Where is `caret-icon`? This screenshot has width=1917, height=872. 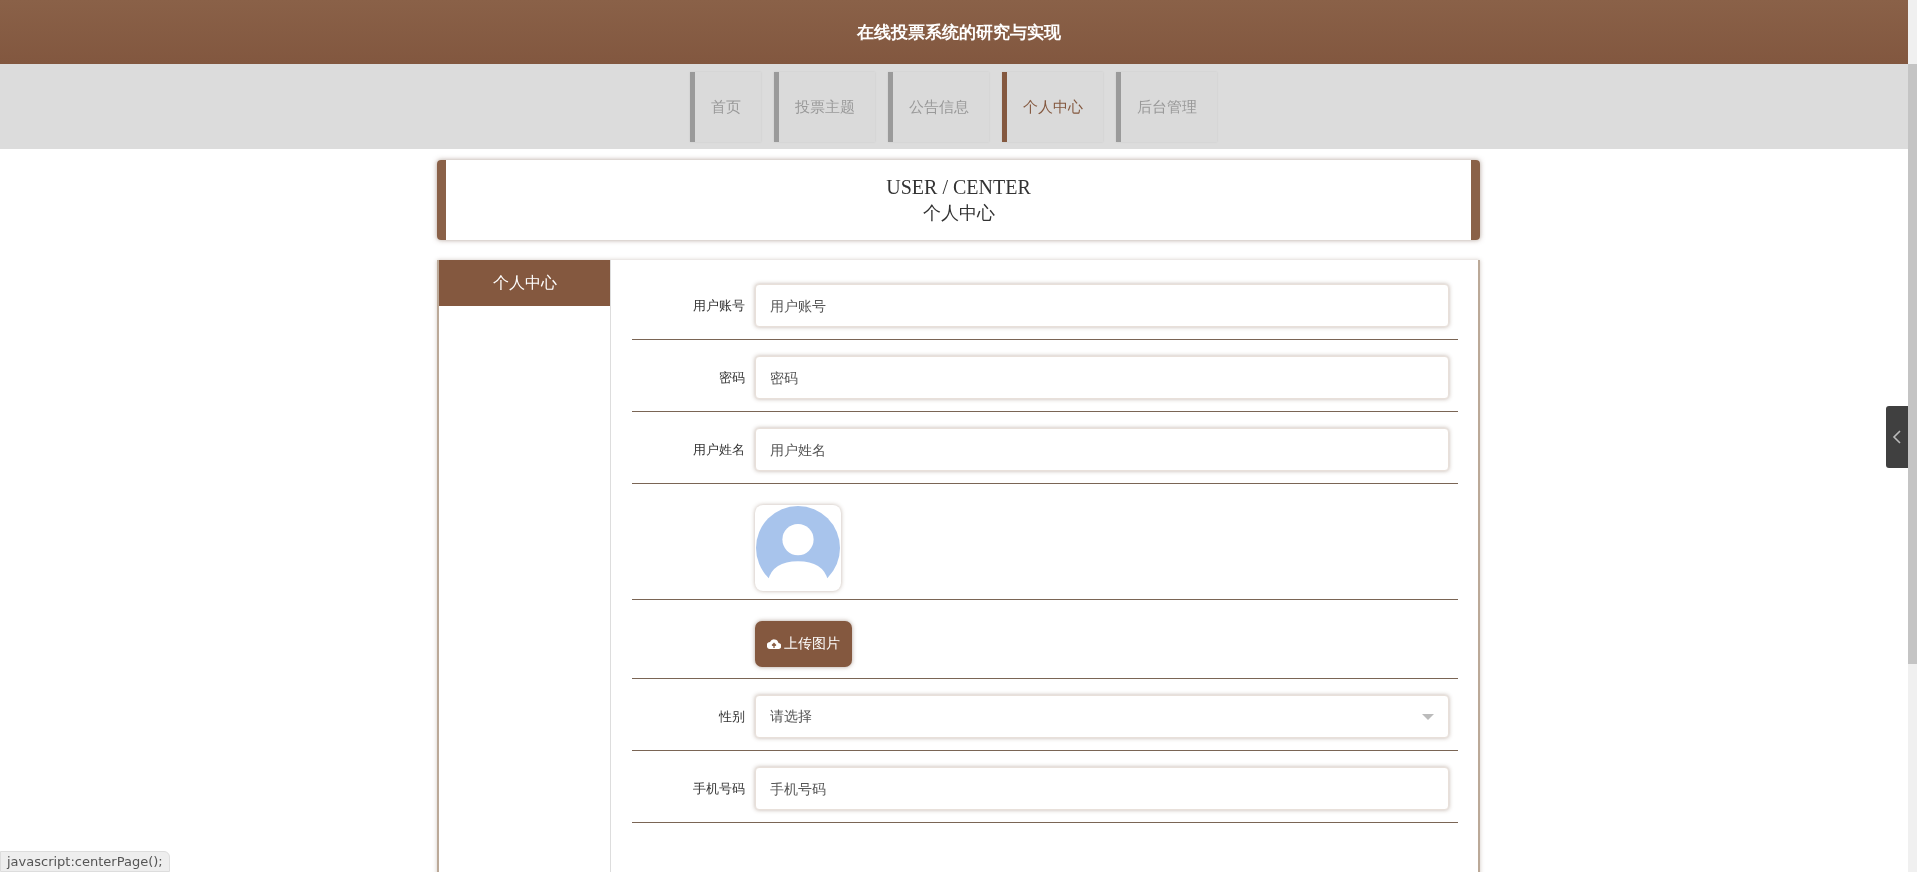 caret-icon is located at coordinates (1428, 716).